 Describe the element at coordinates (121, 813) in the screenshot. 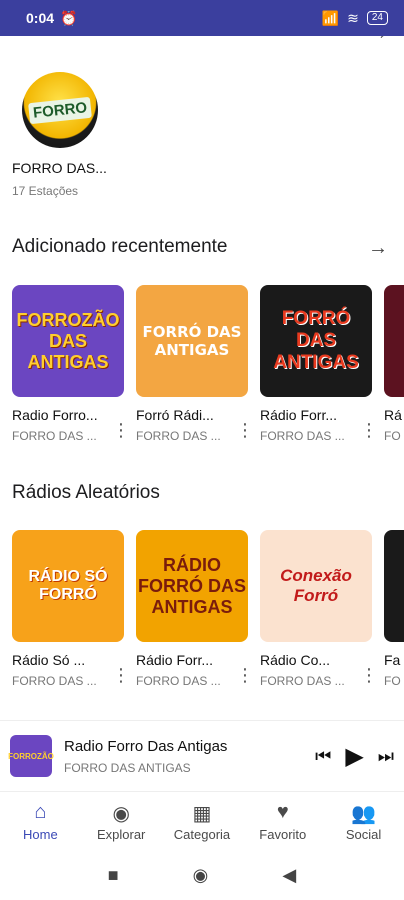

I see `compass-icon: ◉` at that location.